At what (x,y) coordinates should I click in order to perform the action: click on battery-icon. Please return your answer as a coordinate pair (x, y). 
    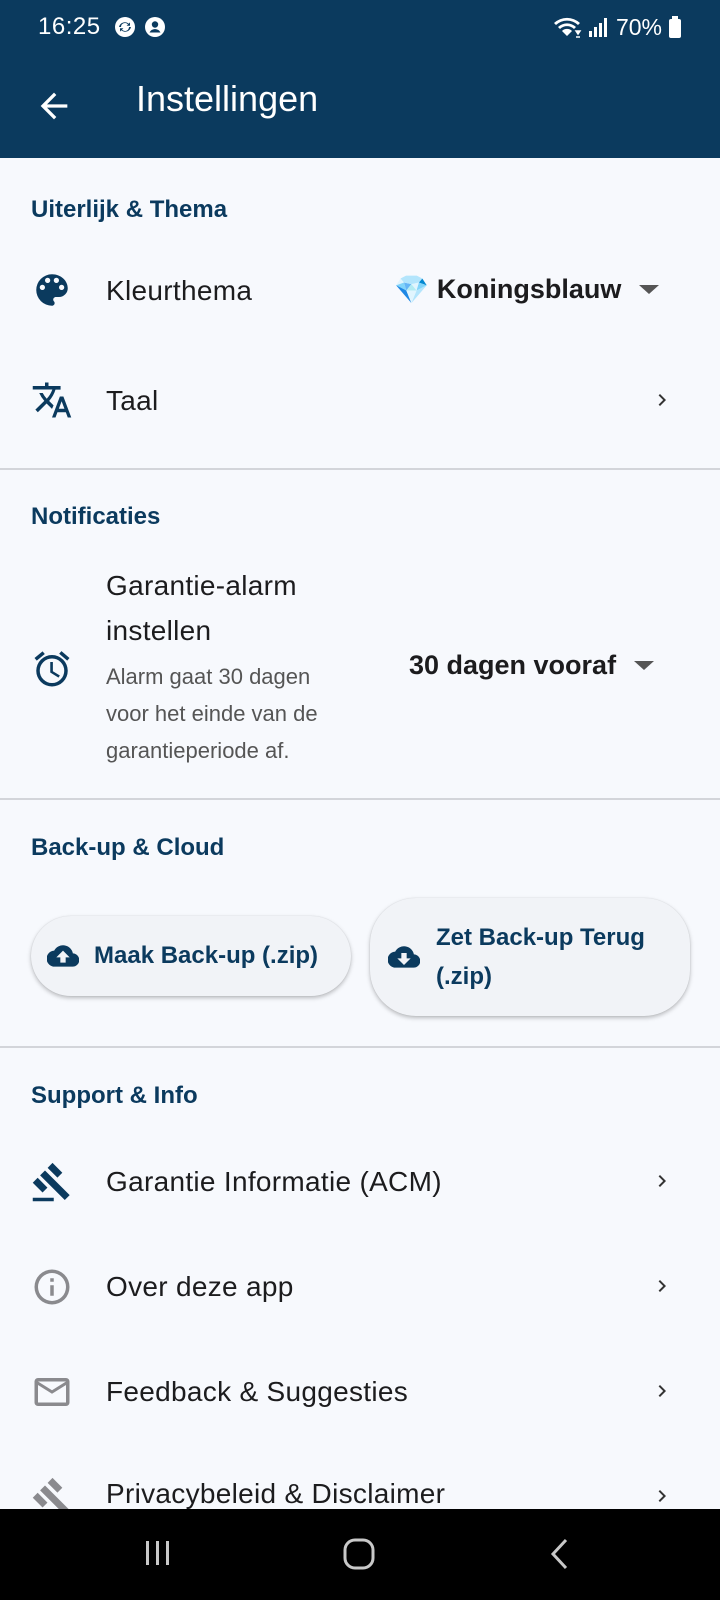
    Looking at the image, I should click on (675, 27).